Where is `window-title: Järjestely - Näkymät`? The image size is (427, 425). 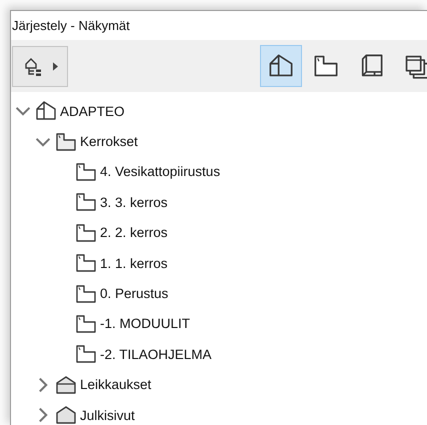
window-title: Järjestely - Näkymät is located at coordinates (71, 25).